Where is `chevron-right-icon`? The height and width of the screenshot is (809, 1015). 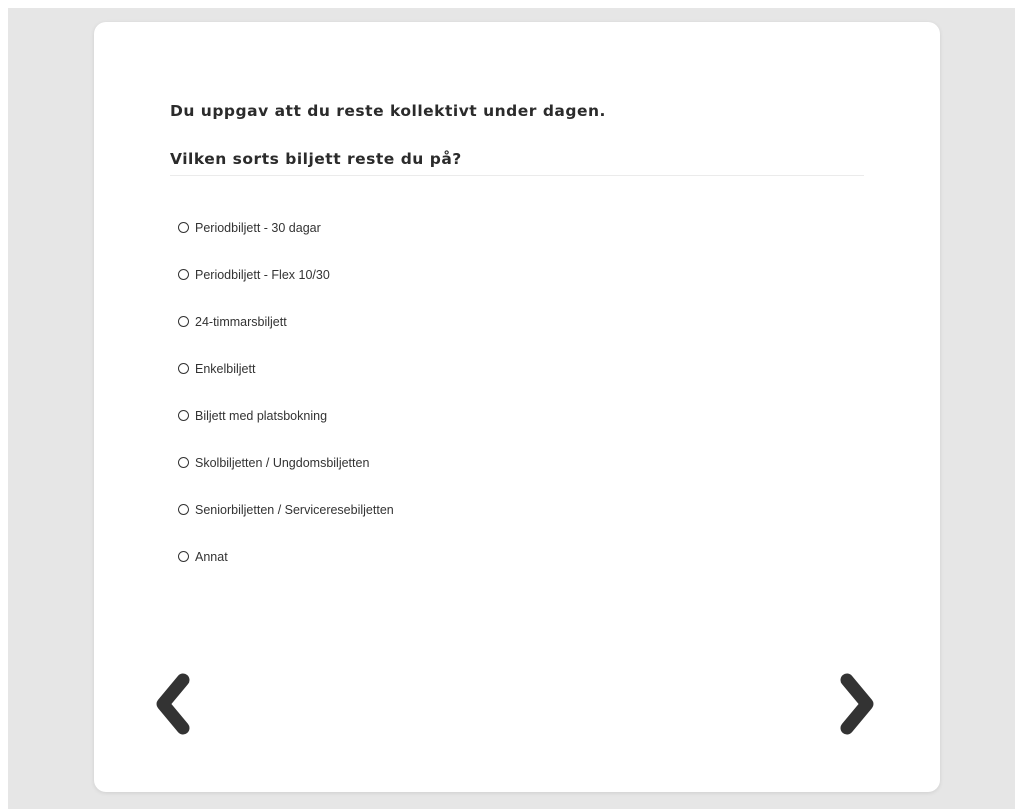
chevron-right-icon is located at coordinates (857, 704).